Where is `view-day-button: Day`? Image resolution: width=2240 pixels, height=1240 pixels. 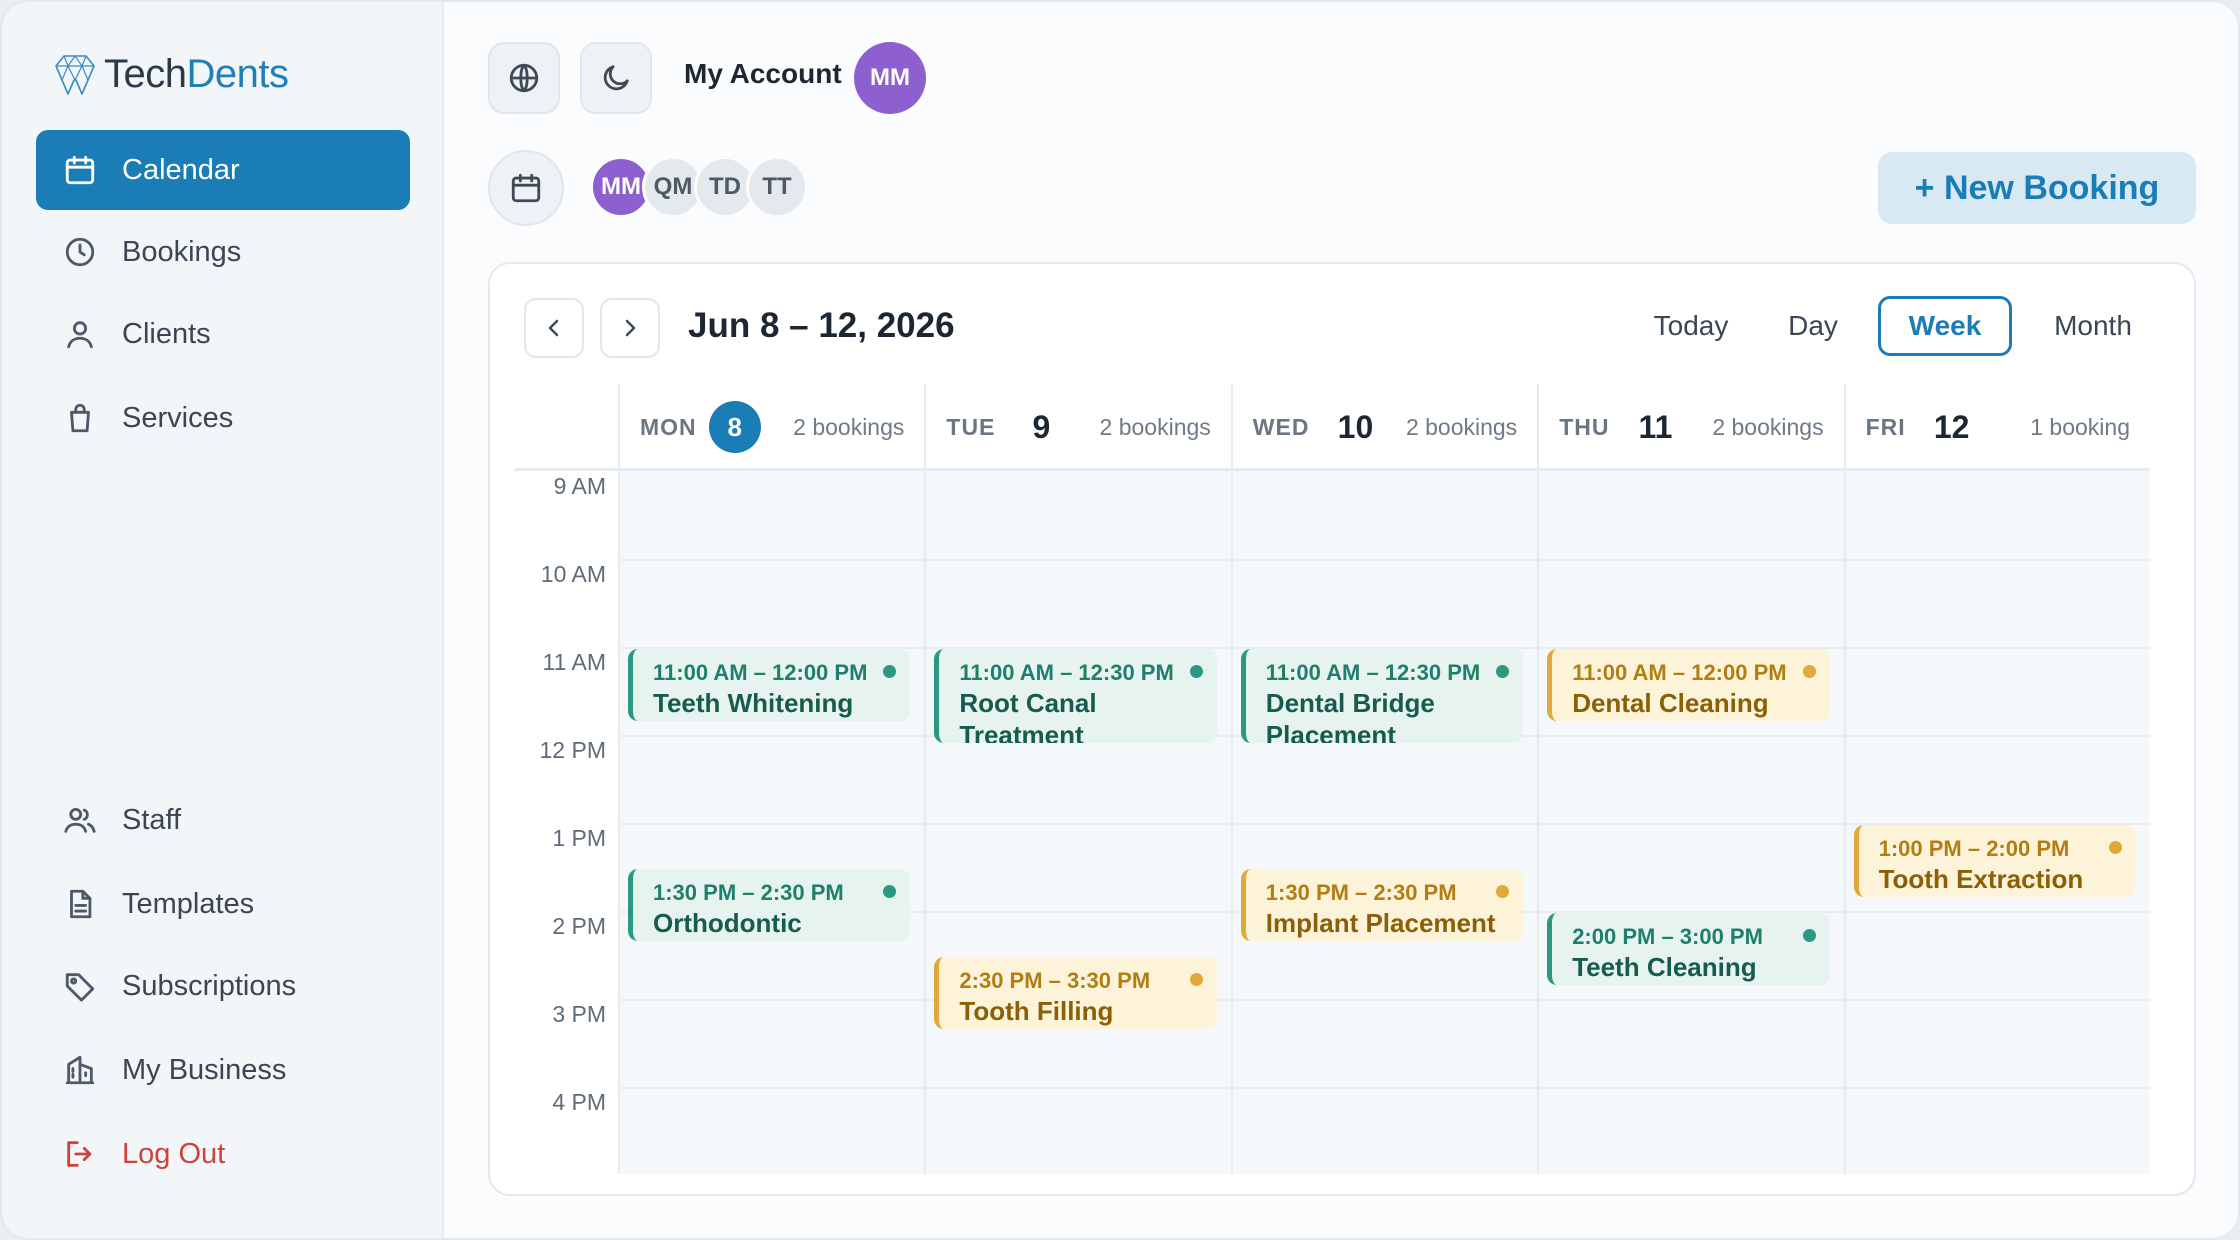
view-day-button: Day is located at coordinates (1813, 326).